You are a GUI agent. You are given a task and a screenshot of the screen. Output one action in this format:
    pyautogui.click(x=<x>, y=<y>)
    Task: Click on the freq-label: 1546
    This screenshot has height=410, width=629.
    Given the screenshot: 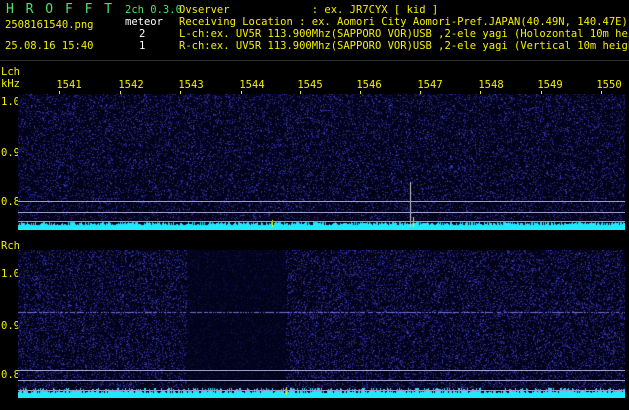 What is the action you would take?
    pyautogui.click(x=369, y=85)
    